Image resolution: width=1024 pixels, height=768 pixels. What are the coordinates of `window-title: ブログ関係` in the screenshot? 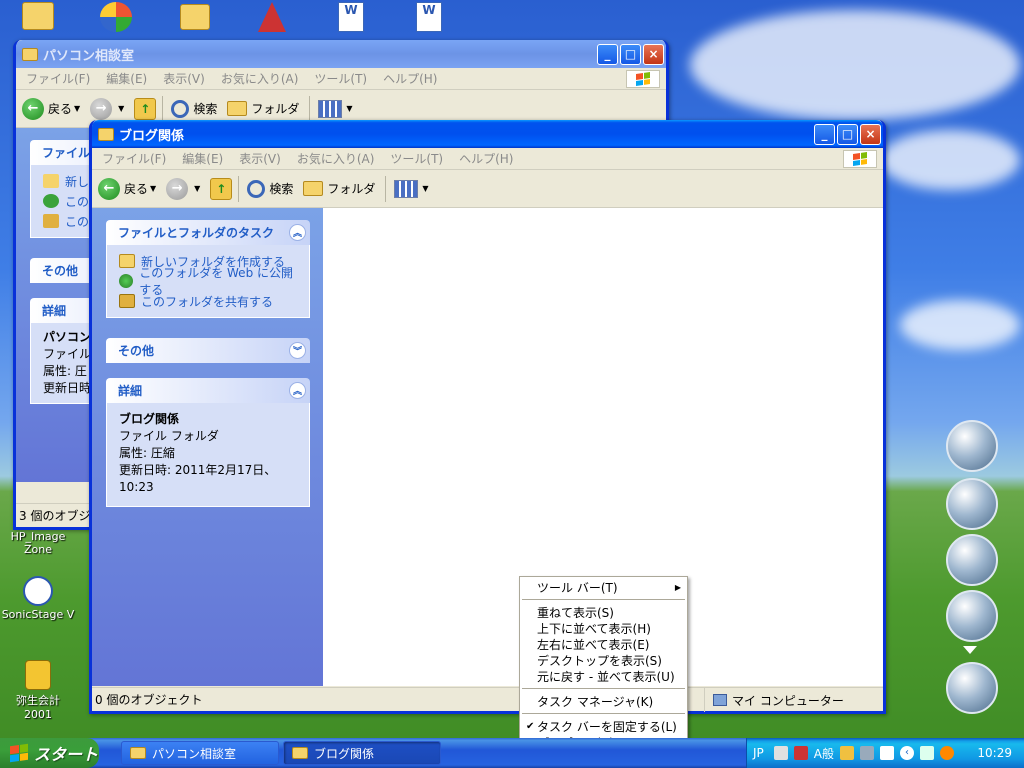 It's located at (152, 136).